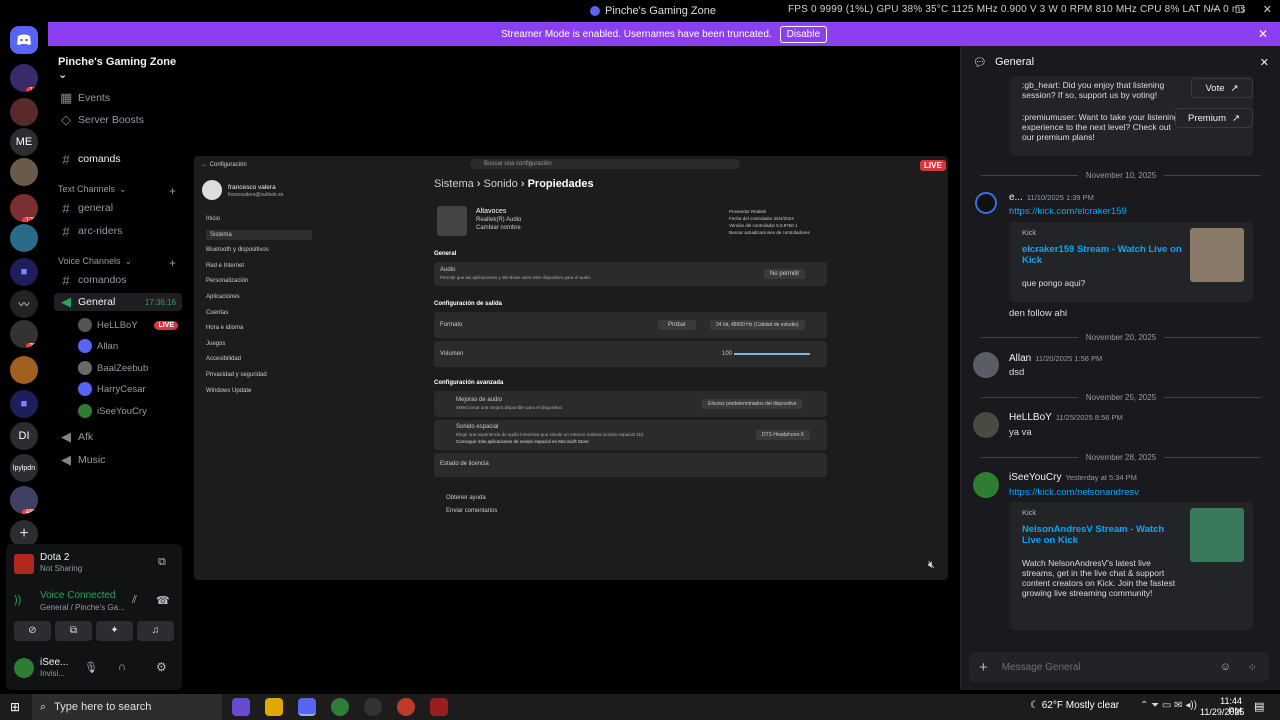 This screenshot has width=1280, height=720. I want to click on voice-user: Allan, so click(128, 346).